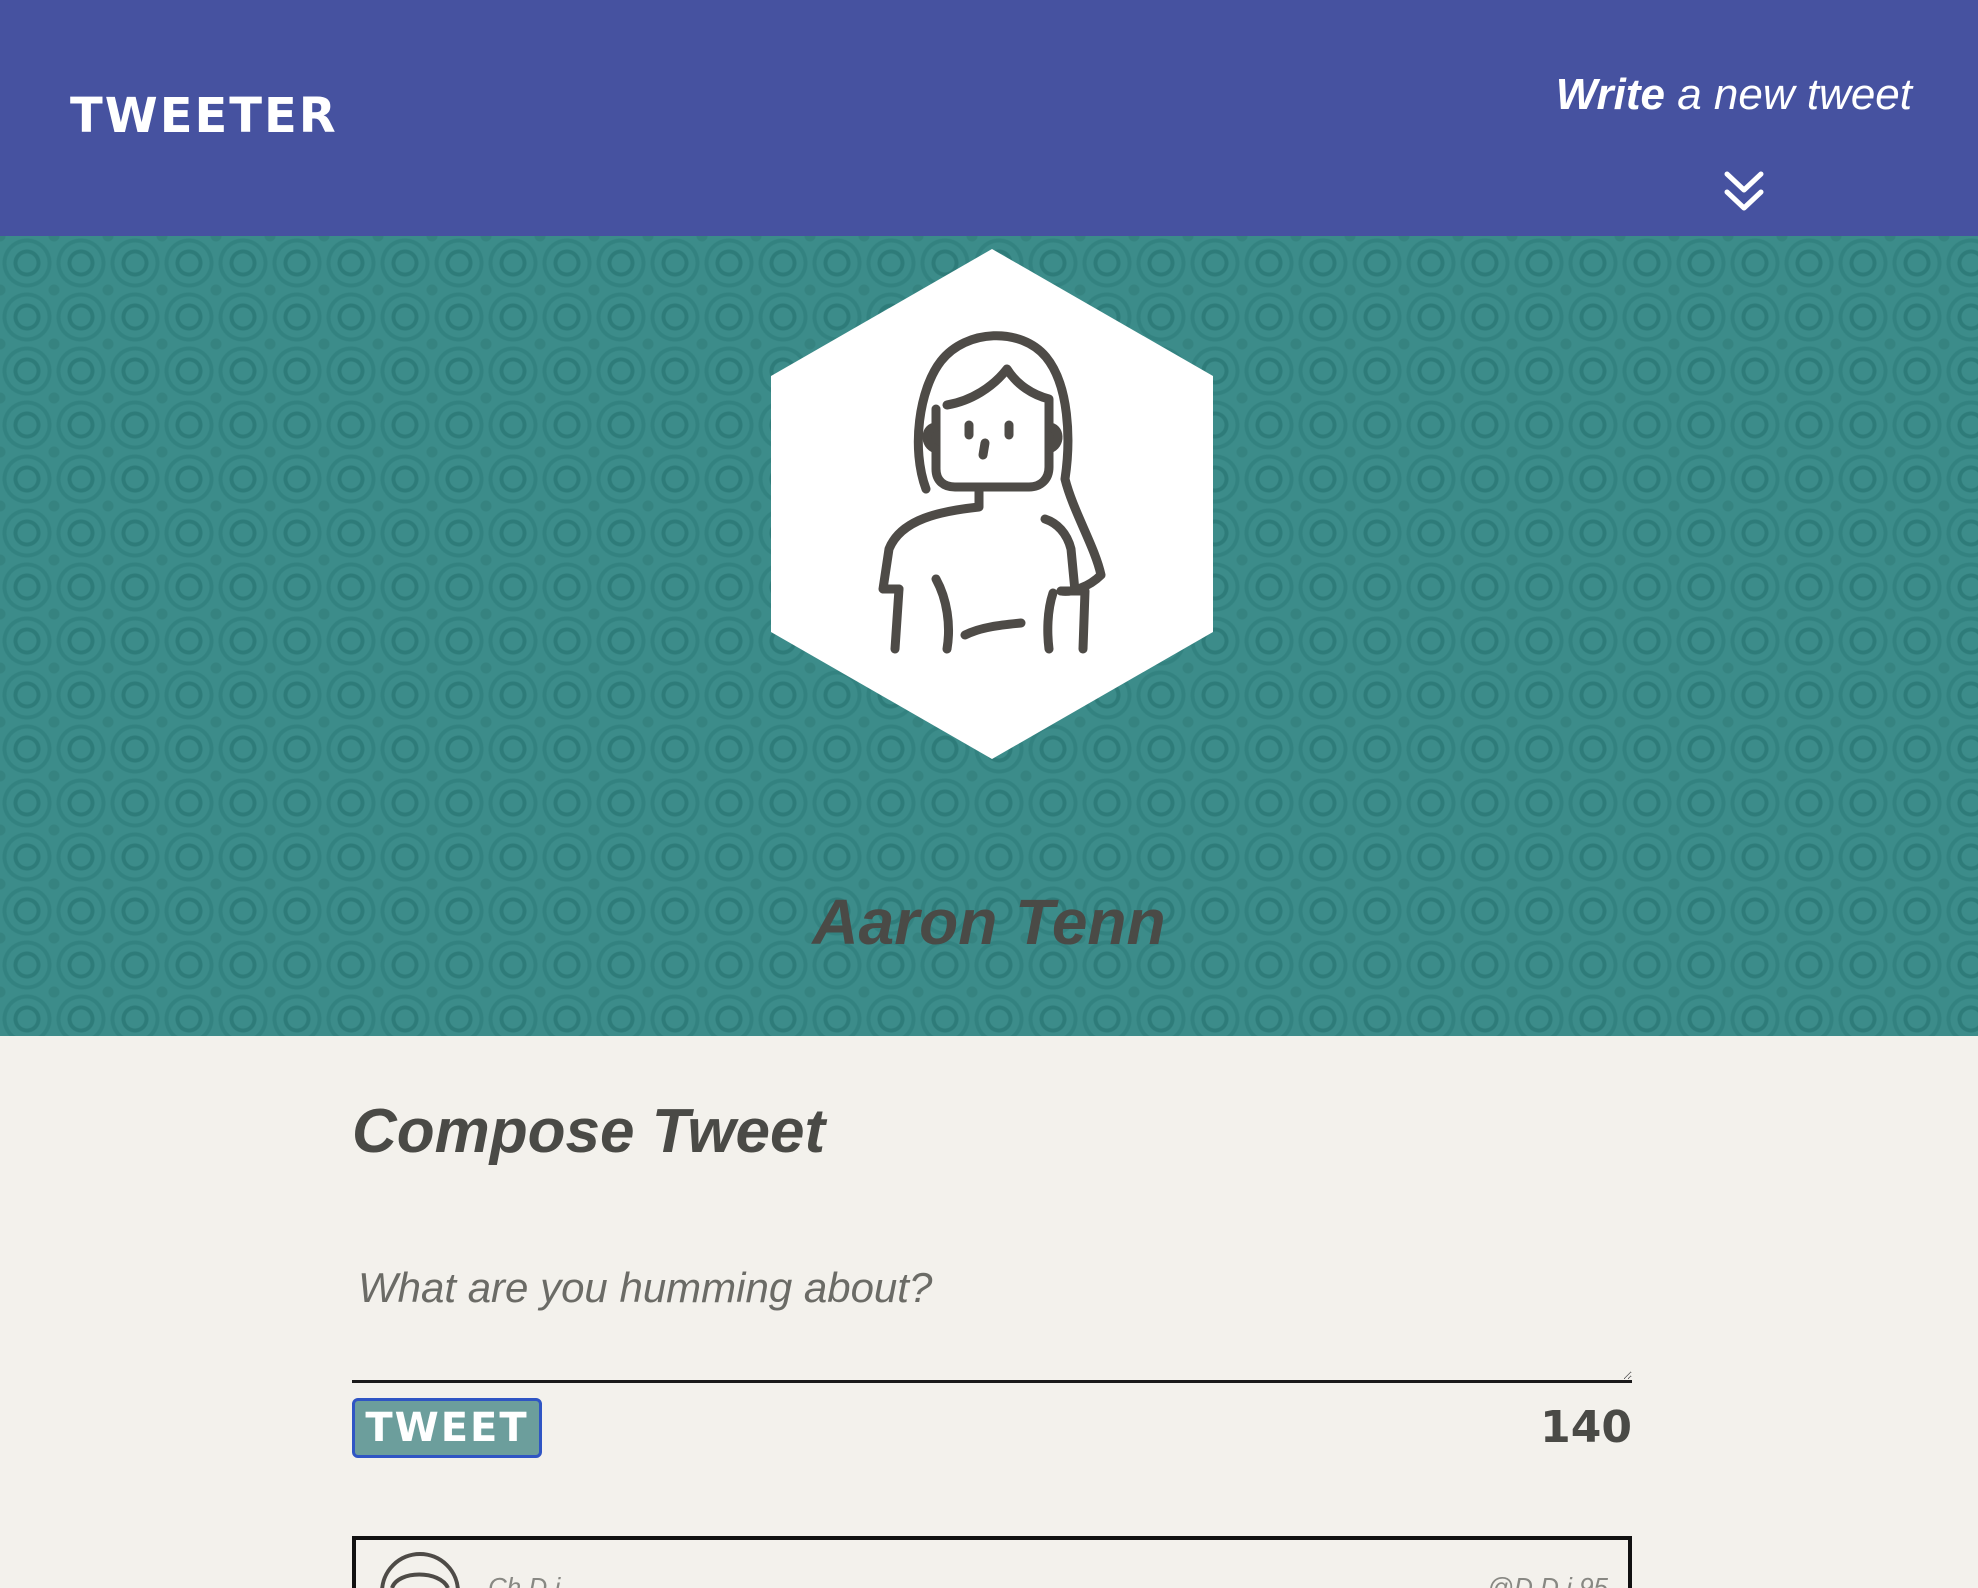 This screenshot has height=1588, width=1978. I want to click on compose-title: Compose Tweet, so click(589, 1131).